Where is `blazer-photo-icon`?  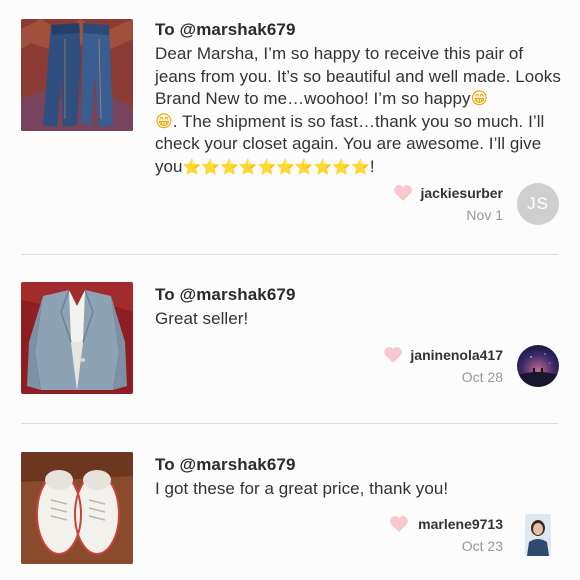 blazer-photo-icon is located at coordinates (77, 338).